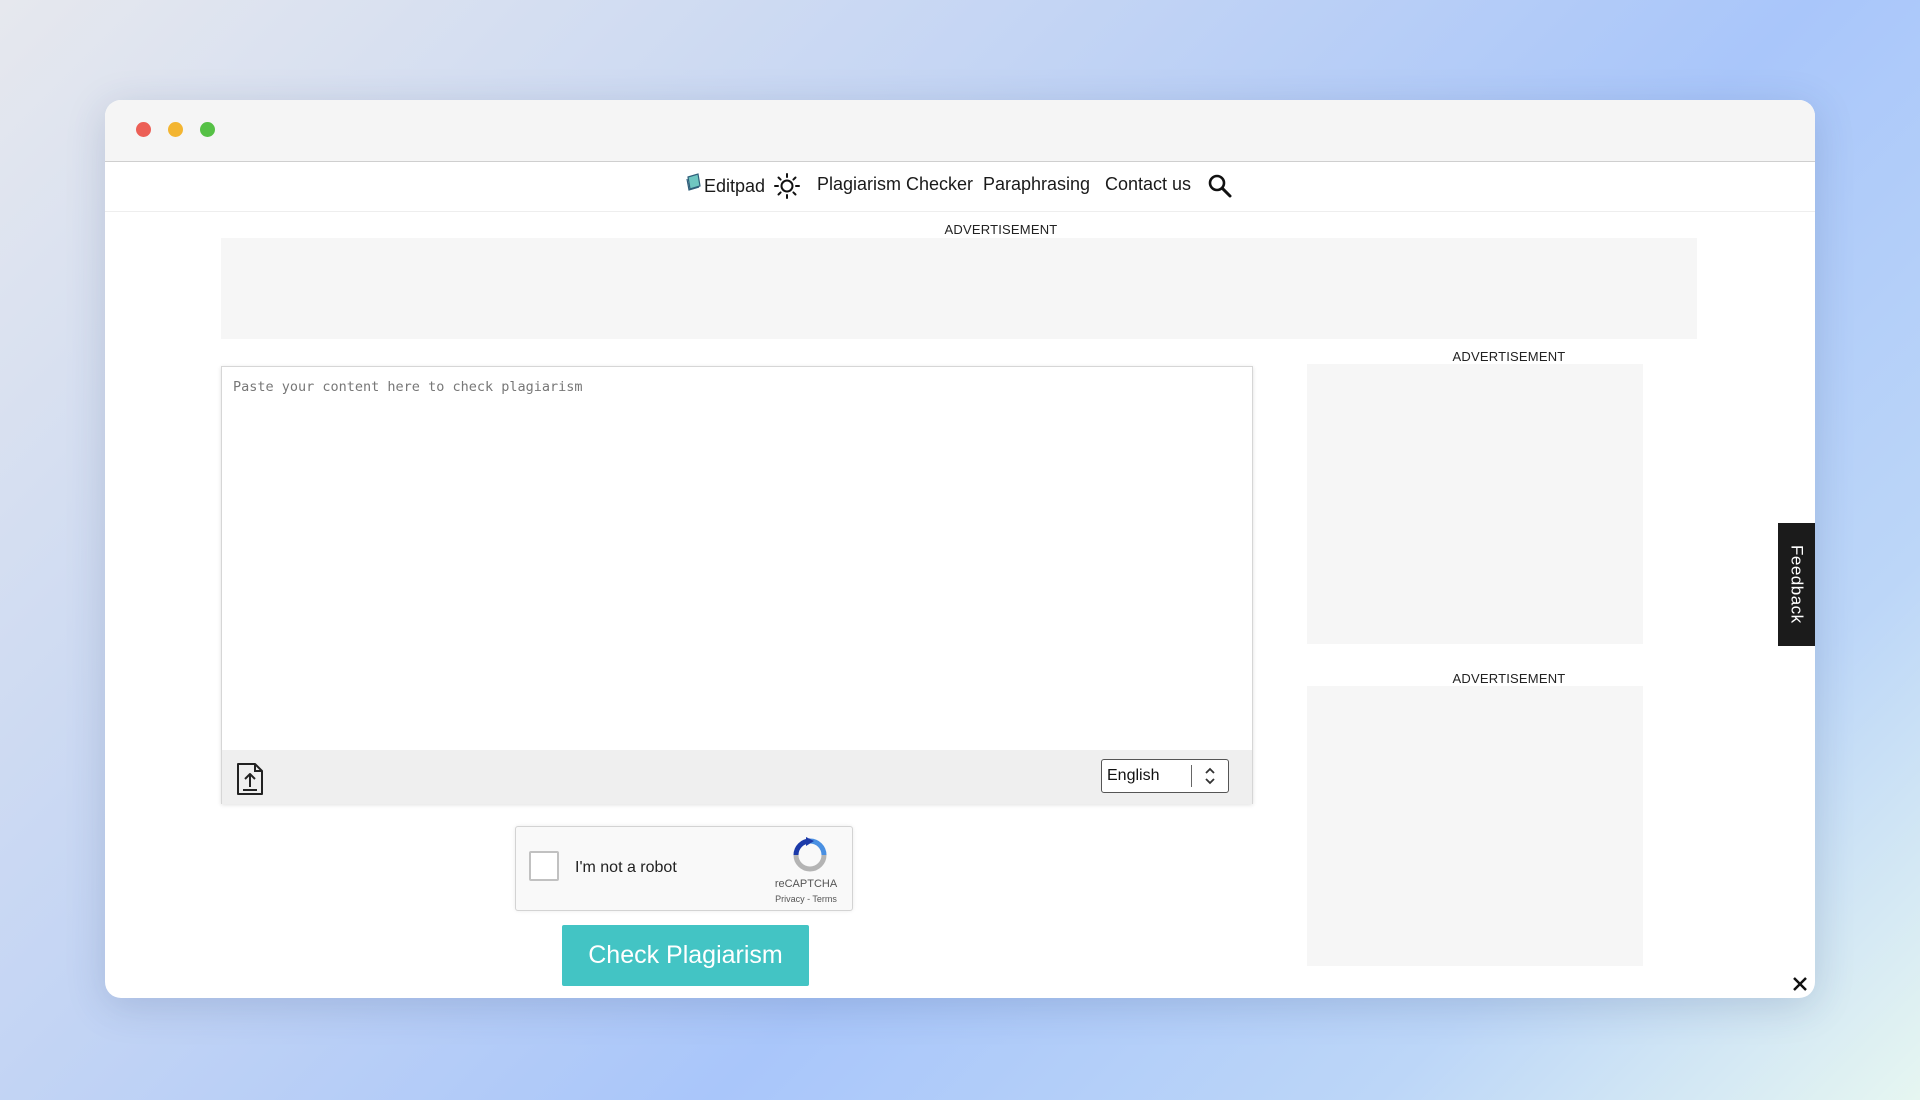 The width and height of the screenshot is (1920, 1100). What do you see at coordinates (1509, 356) in the screenshot?
I see `ad-label-side-1: ADVERTISEMENT` at bounding box center [1509, 356].